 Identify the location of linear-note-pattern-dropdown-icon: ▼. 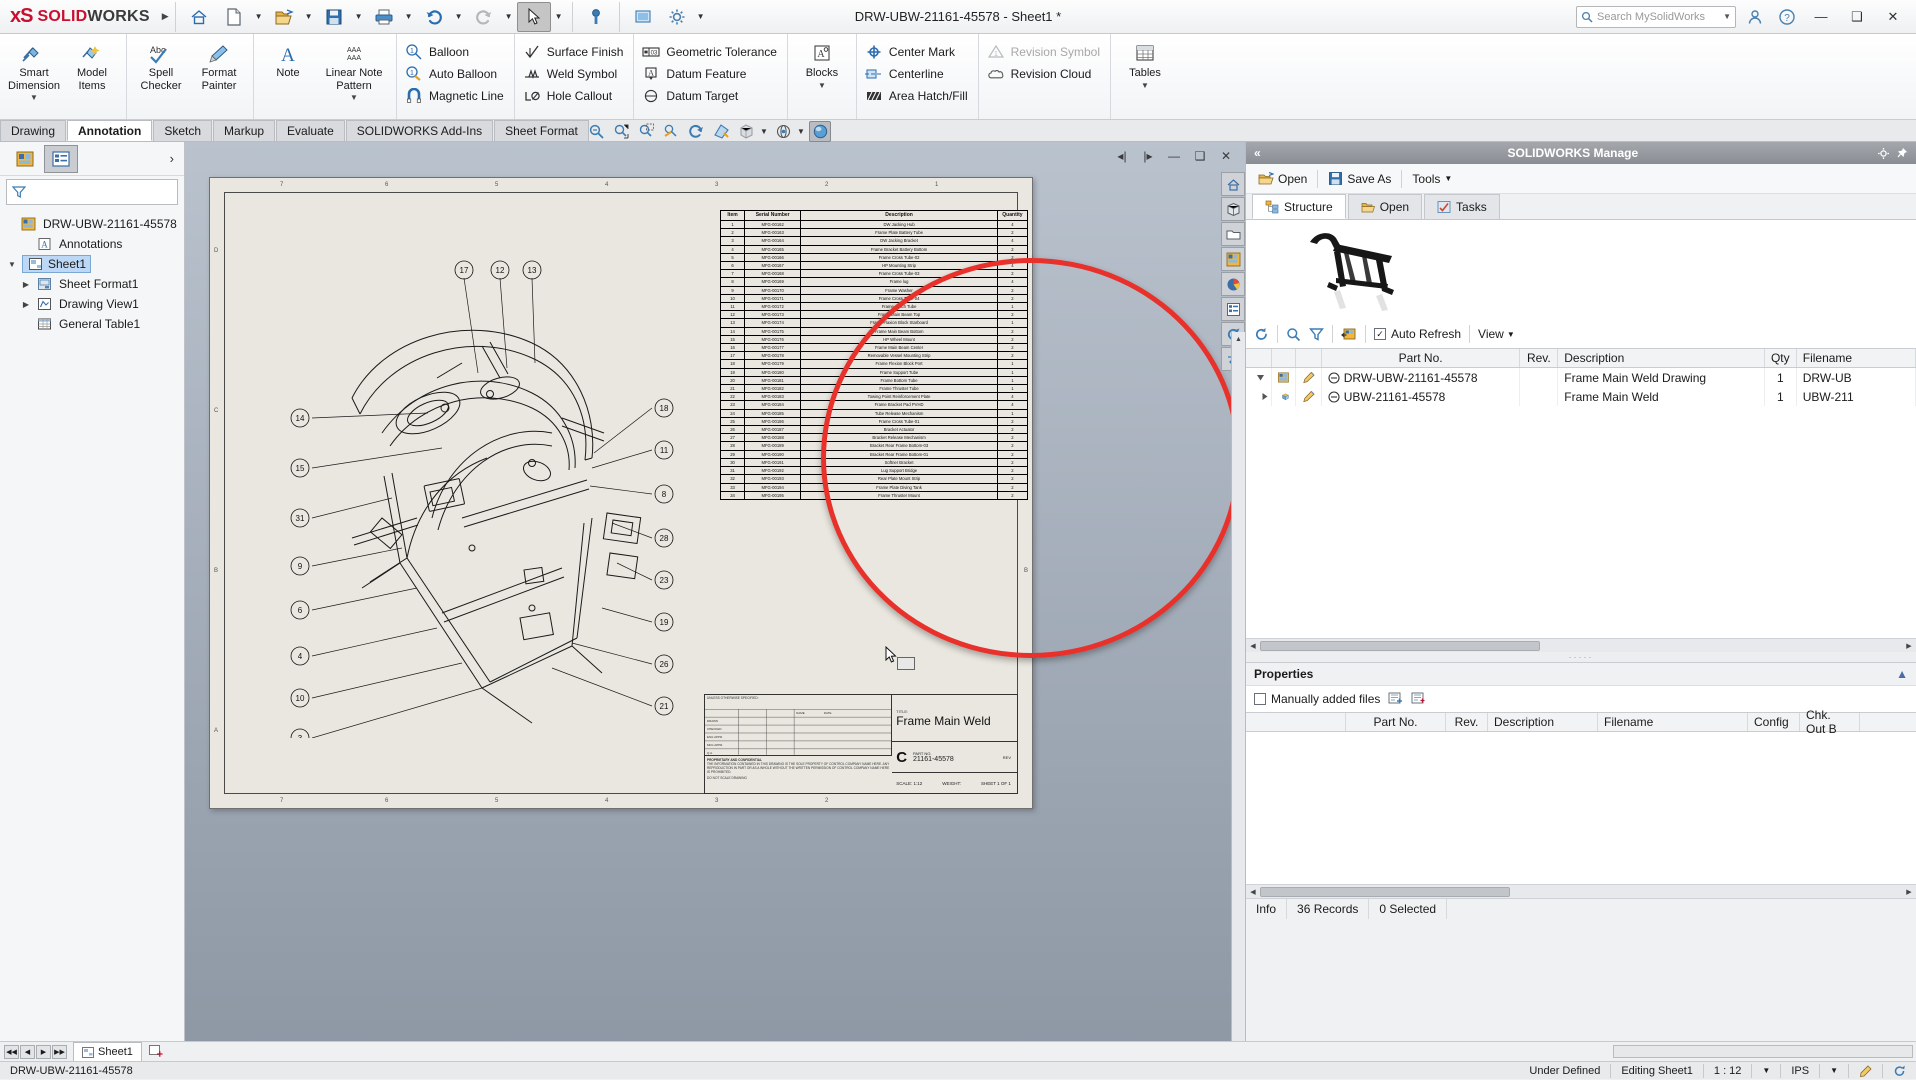
(354, 97).